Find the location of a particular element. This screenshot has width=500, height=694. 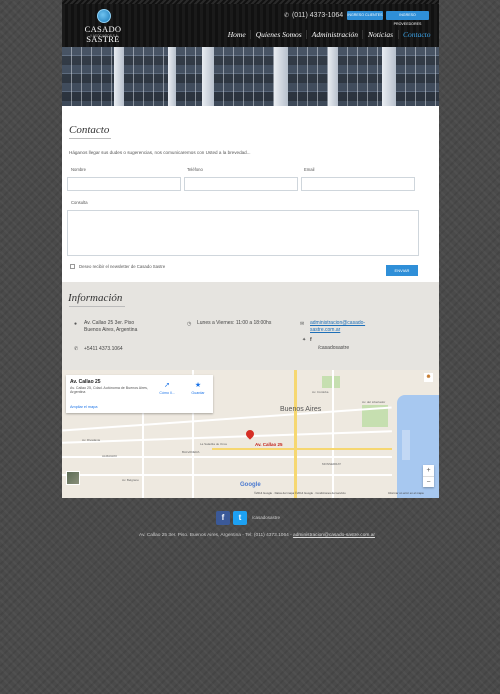

map-label-libertador: Av. del Libertador is located at coordinates (374, 402).